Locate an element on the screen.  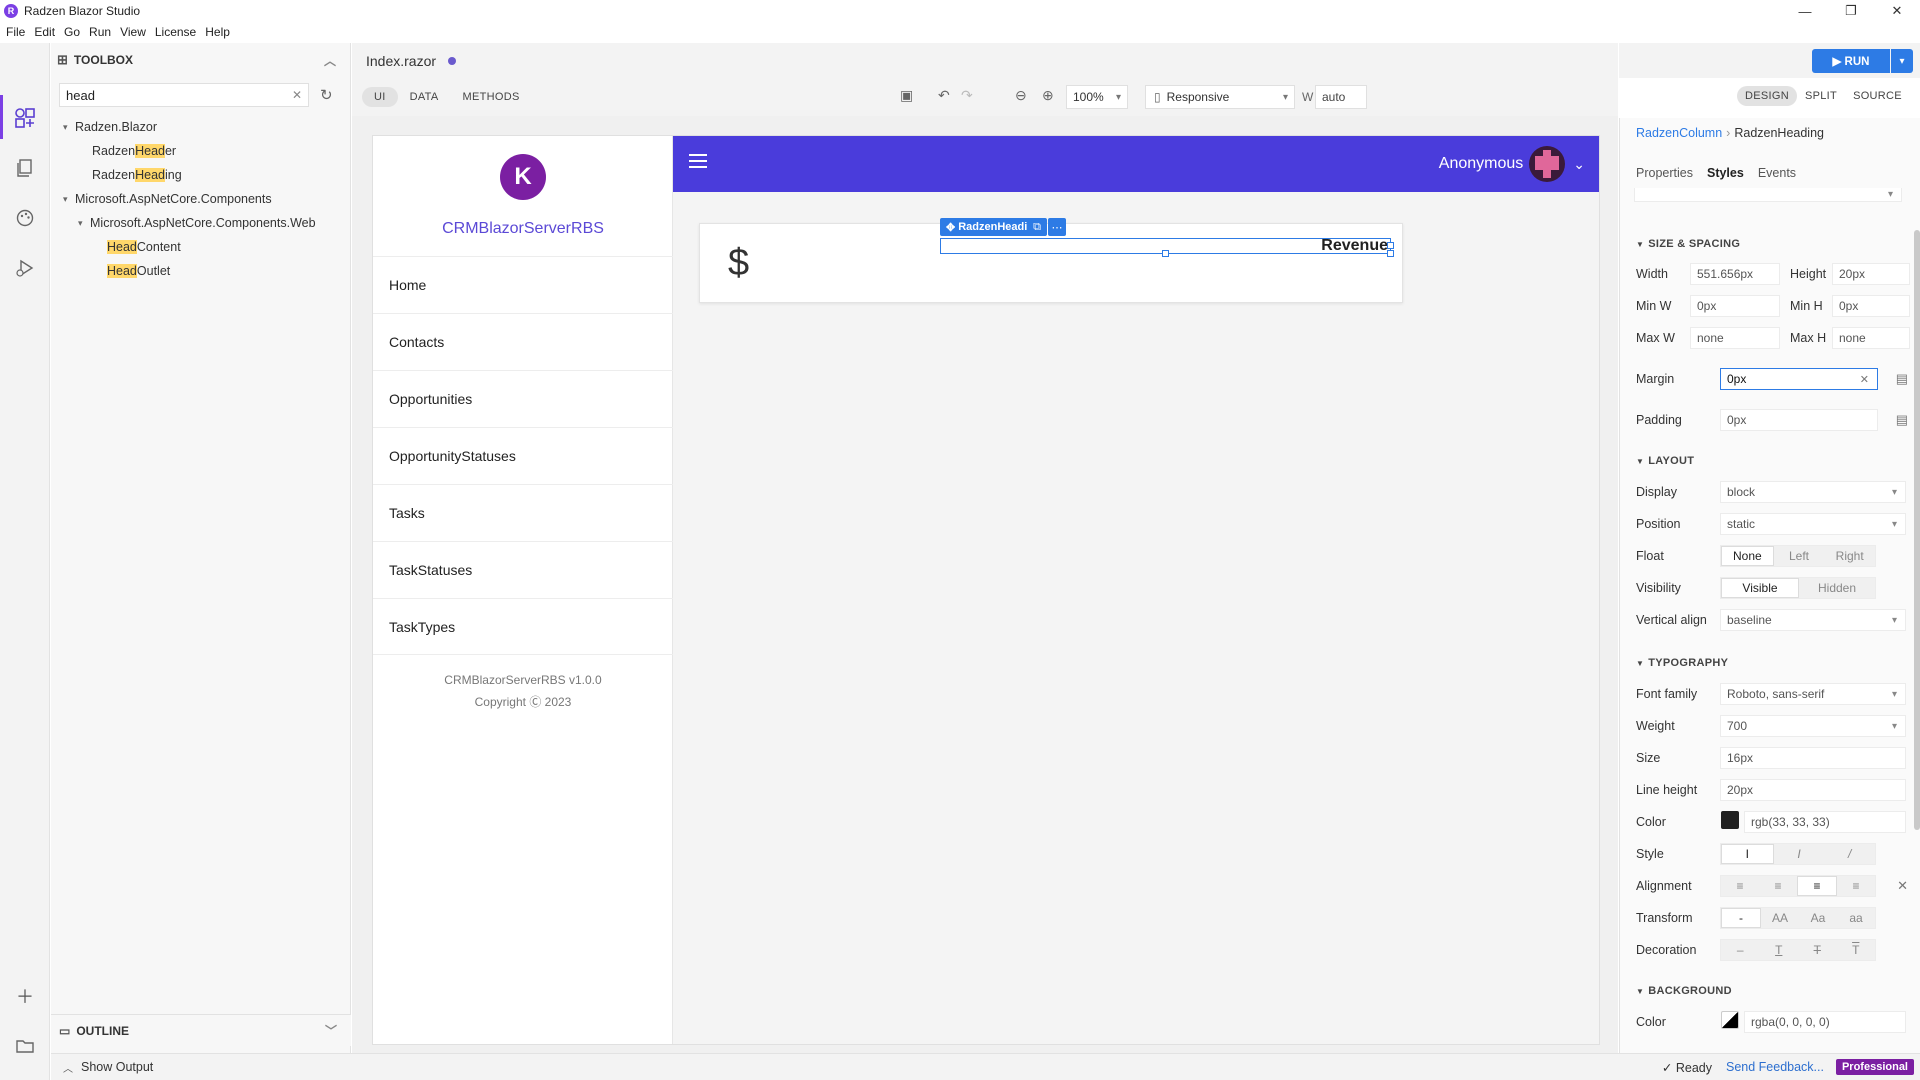
selected-heading: Revenue is located at coordinates (1167, 247).